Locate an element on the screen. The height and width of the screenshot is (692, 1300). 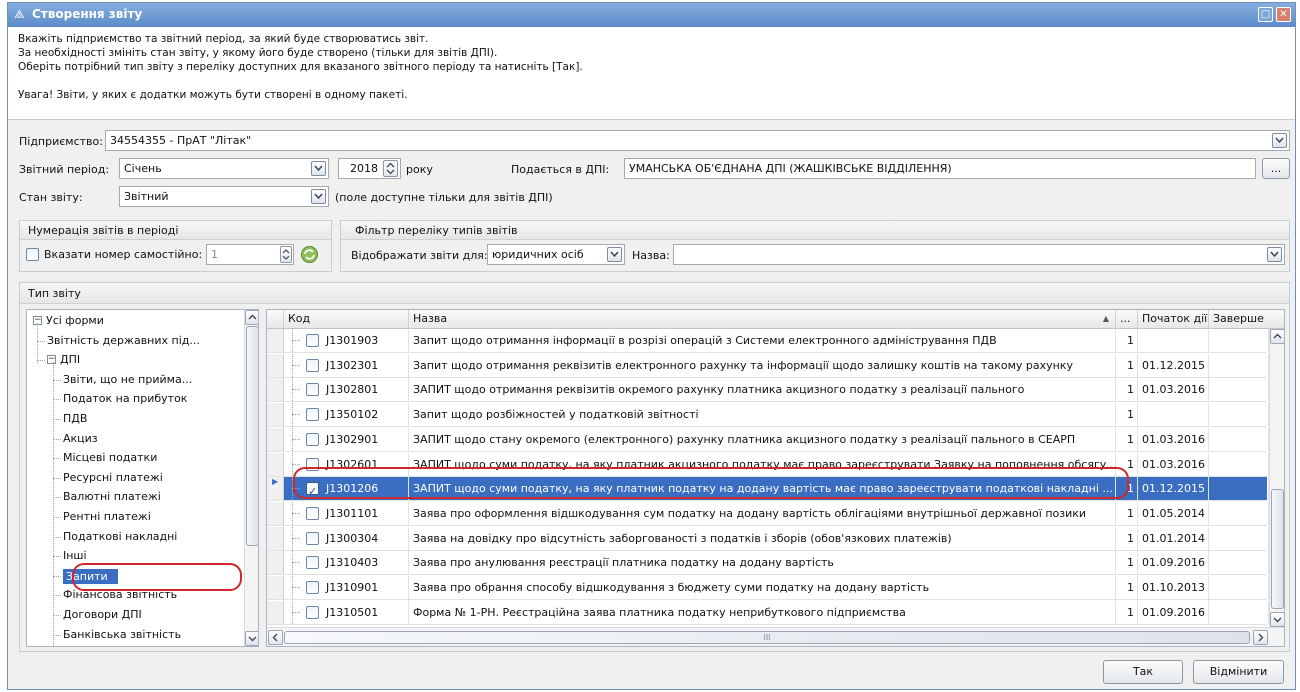
grid-scroll-up-icon is located at coordinates (1277, 336).